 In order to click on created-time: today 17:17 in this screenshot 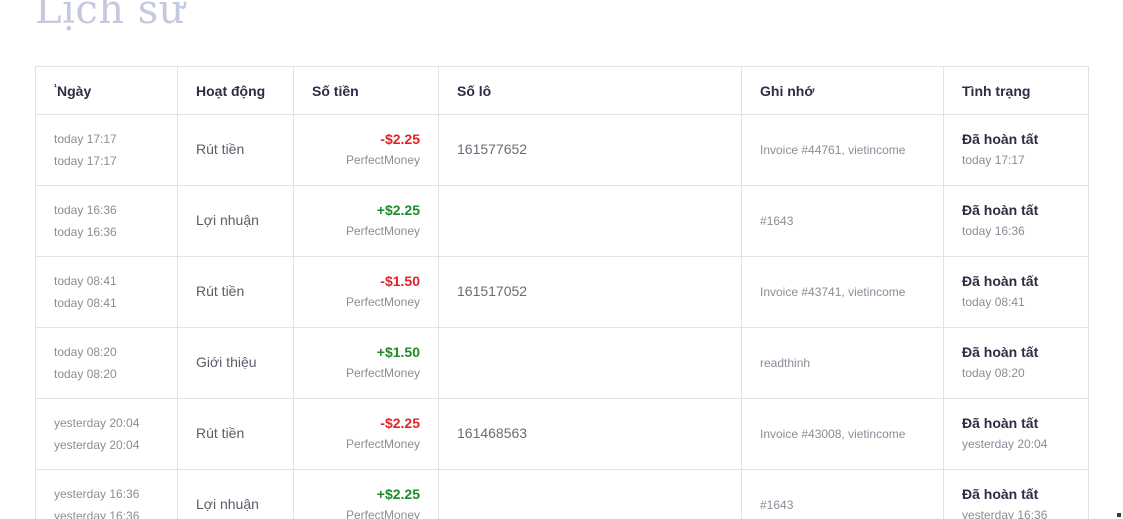, I will do `click(85, 139)`.